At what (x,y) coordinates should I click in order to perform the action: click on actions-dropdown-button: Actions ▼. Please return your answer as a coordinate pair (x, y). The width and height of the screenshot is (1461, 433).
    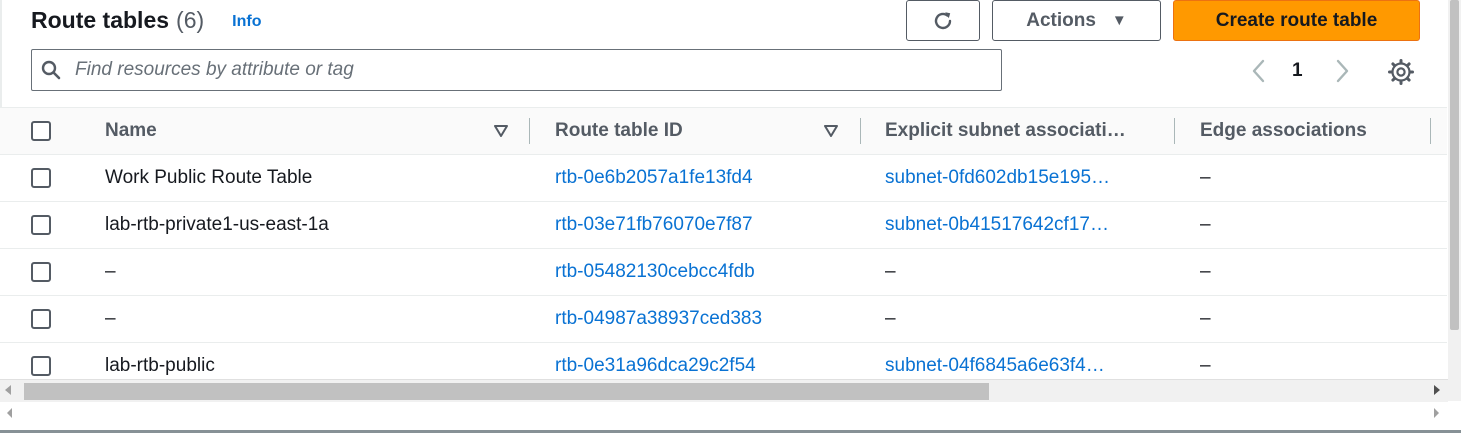
    Looking at the image, I should click on (1076, 20).